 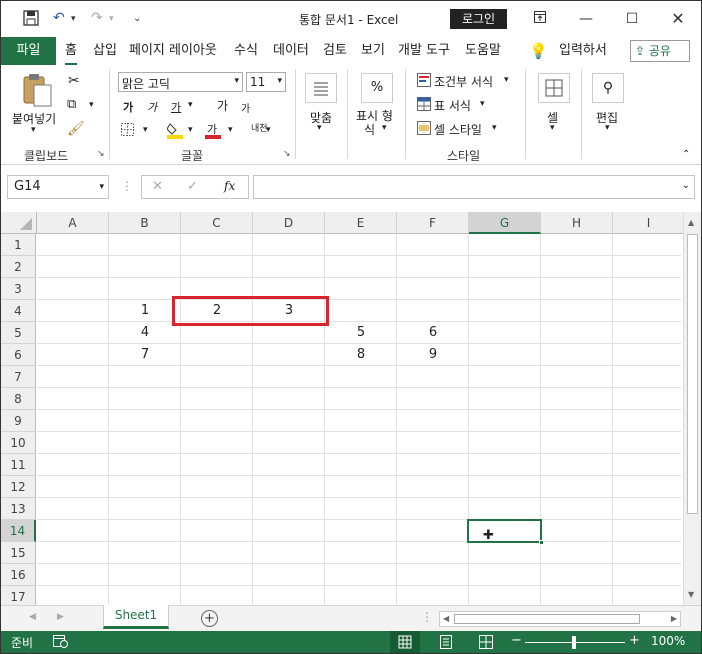 I want to click on active-cell-selection, so click(x=505, y=532).